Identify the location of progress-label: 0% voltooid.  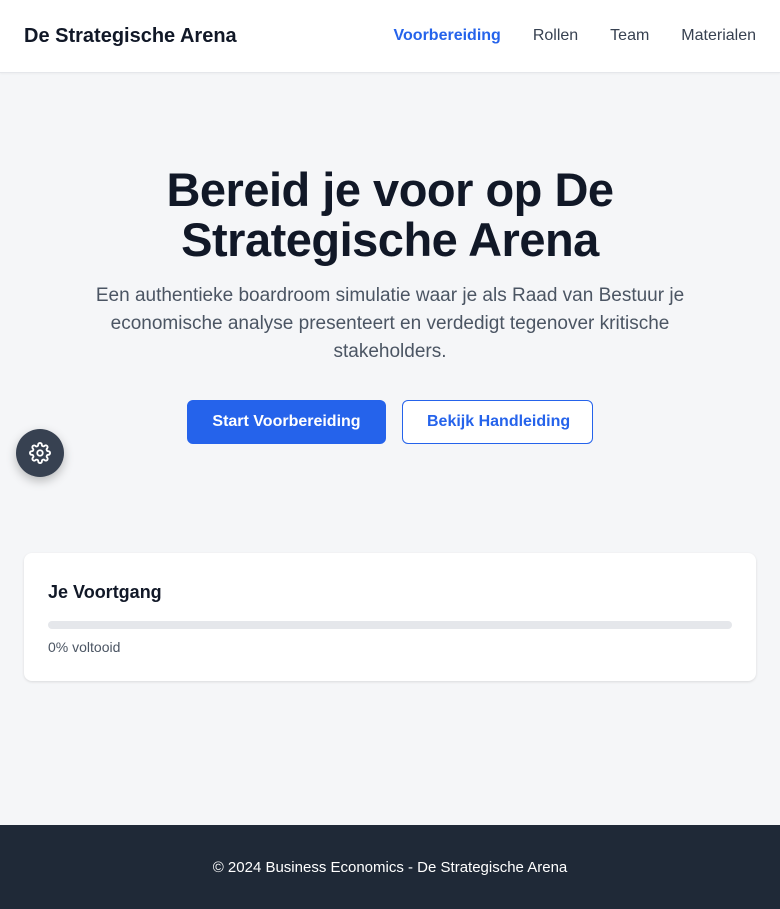
(84, 647).